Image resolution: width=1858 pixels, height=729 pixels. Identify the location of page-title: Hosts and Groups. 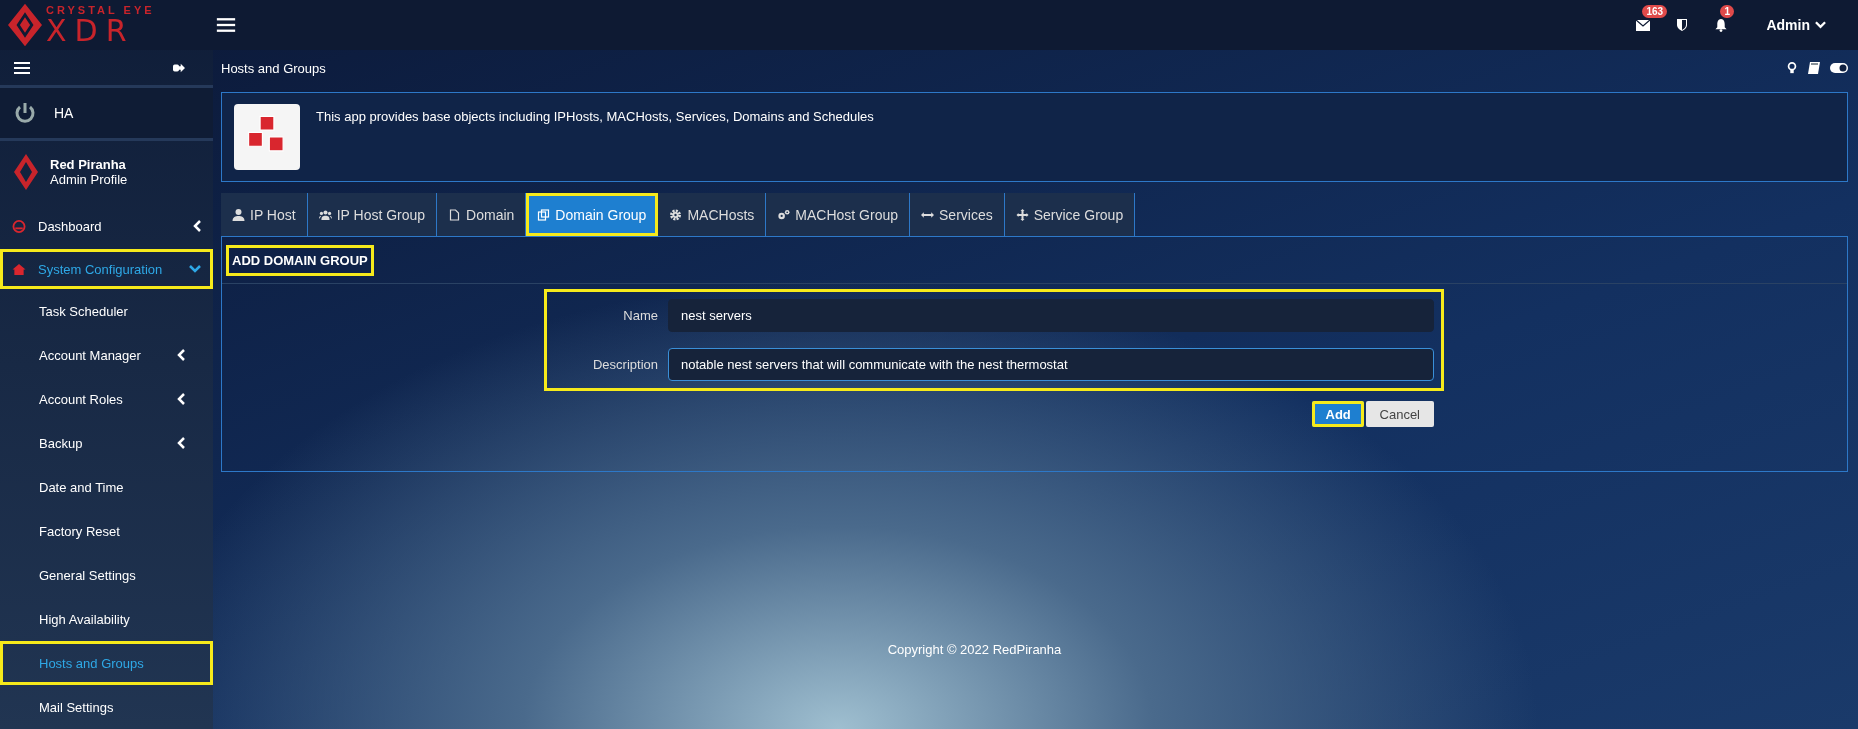
(273, 68).